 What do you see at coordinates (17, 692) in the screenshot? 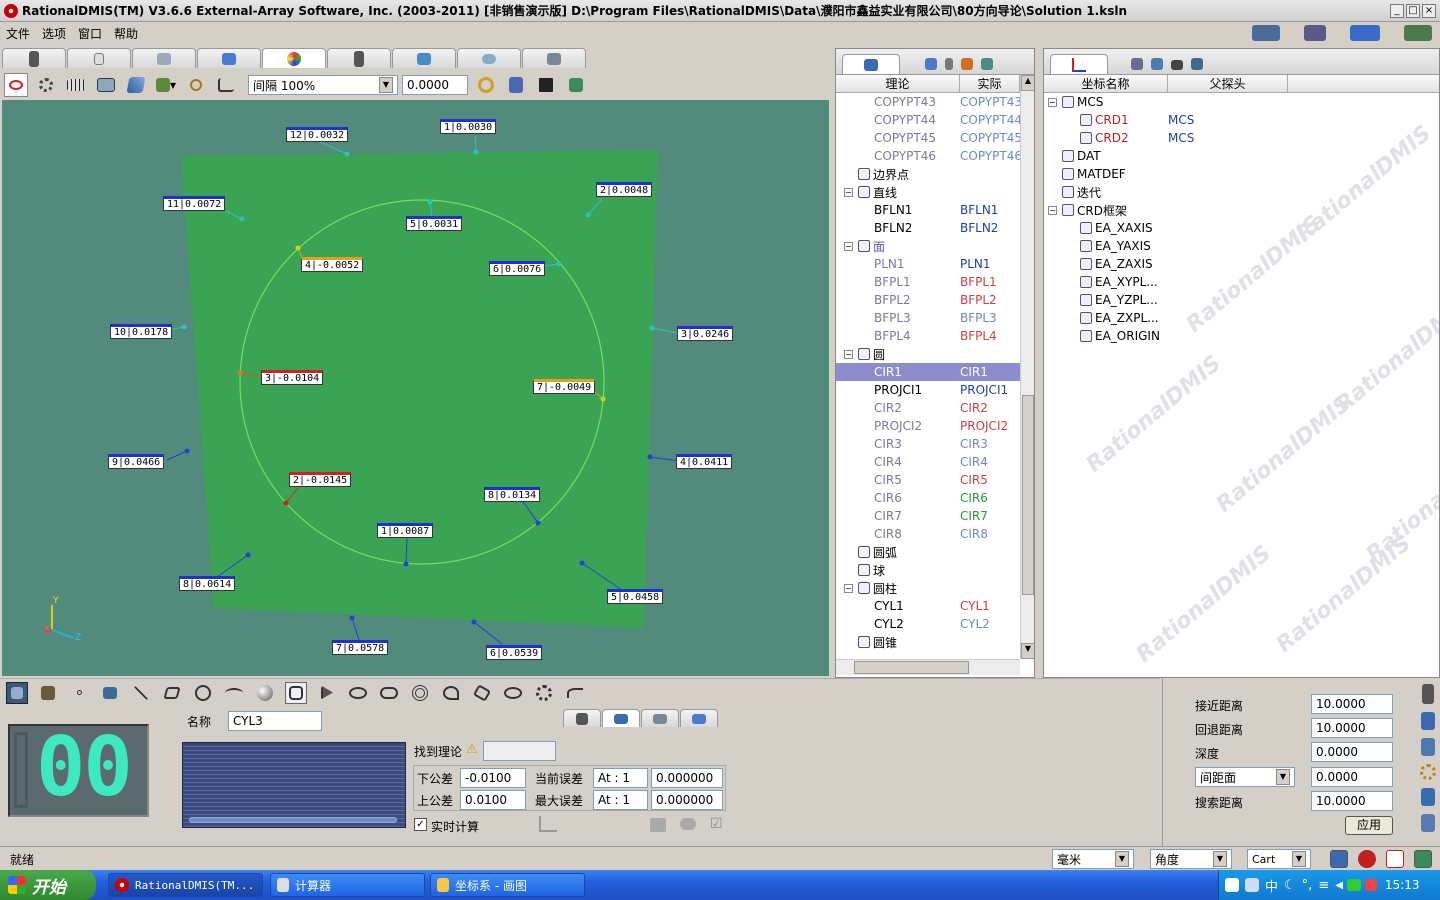
I see `probe-mode-button` at bounding box center [17, 692].